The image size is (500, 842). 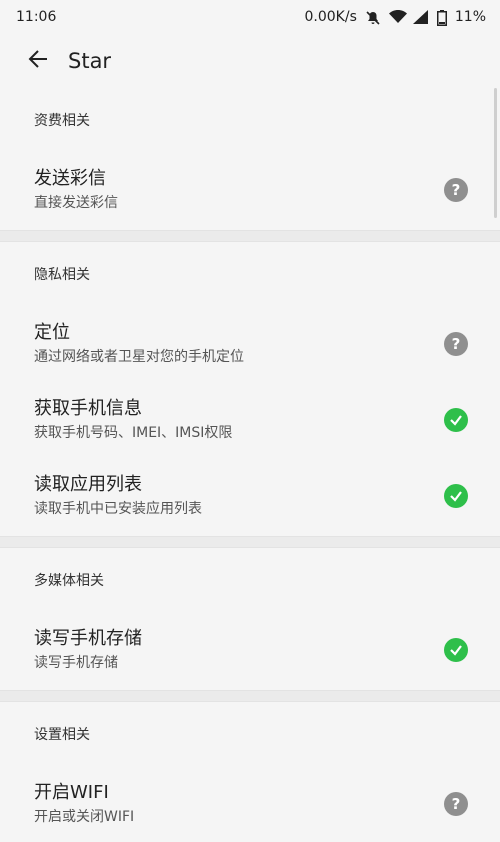 I want to click on permission-item-storage: 读写手机存储 读写手机存储, so click(x=250, y=650).